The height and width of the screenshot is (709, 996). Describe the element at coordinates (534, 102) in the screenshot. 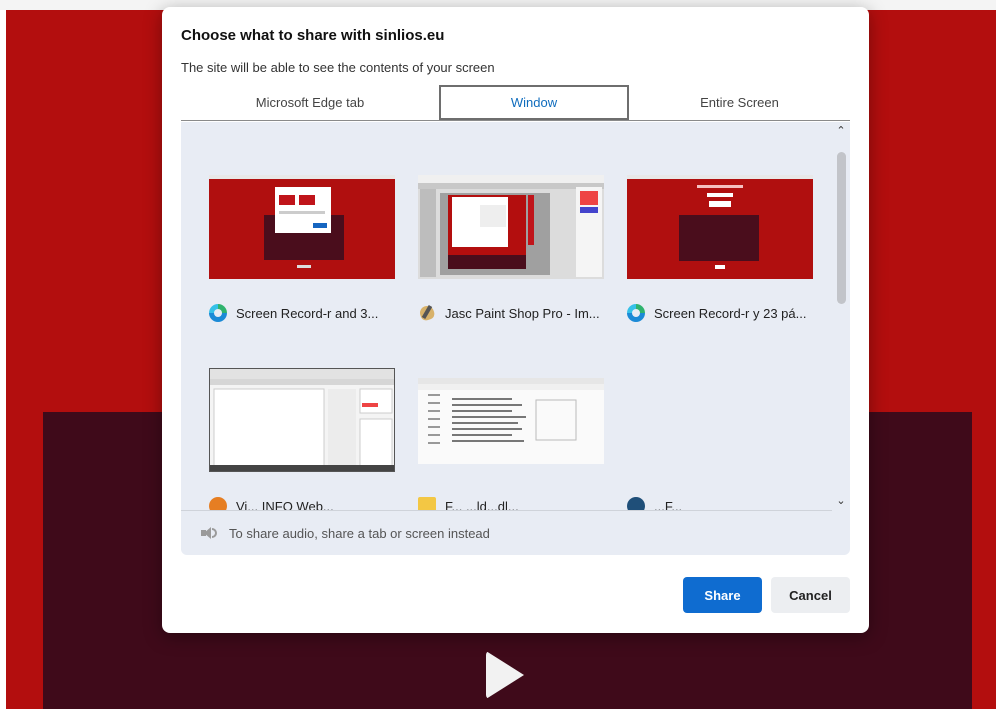

I see `tab-window: Window` at that location.